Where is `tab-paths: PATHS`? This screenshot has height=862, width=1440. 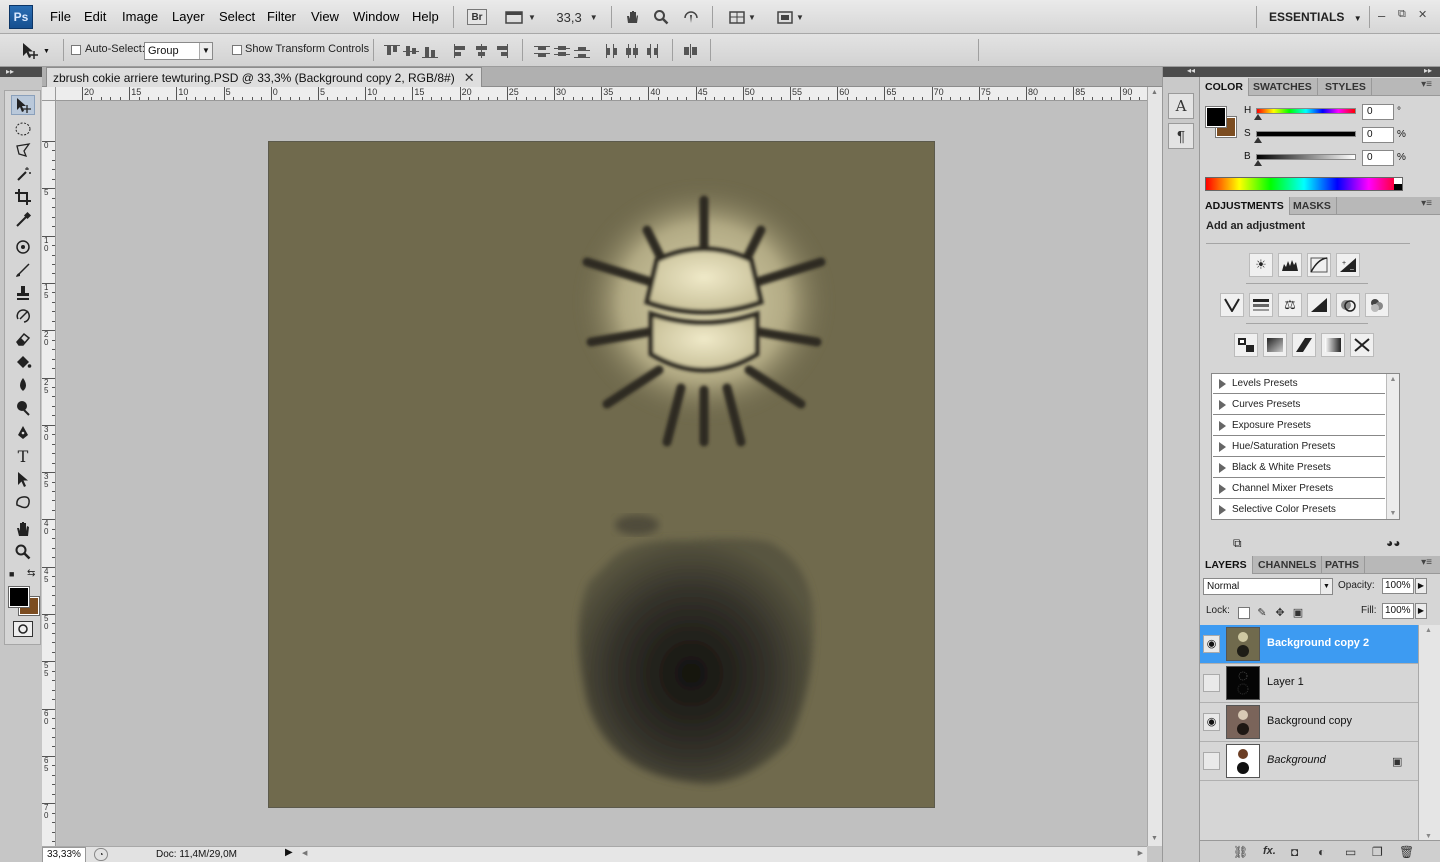
tab-paths: PATHS is located at coordinates (1343, 565).